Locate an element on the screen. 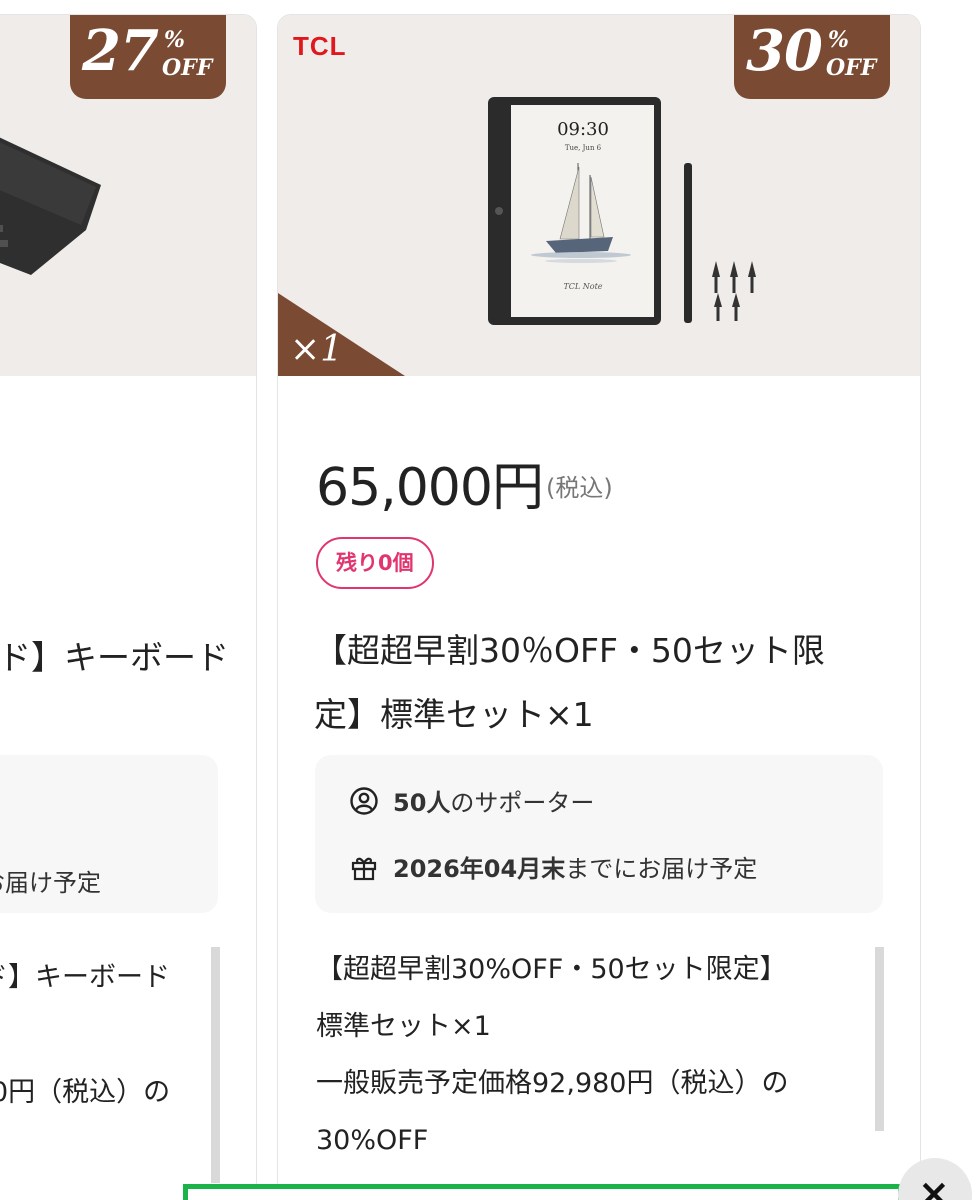  supporters-suffix: のサポーター is located at coordinates (522, 803).